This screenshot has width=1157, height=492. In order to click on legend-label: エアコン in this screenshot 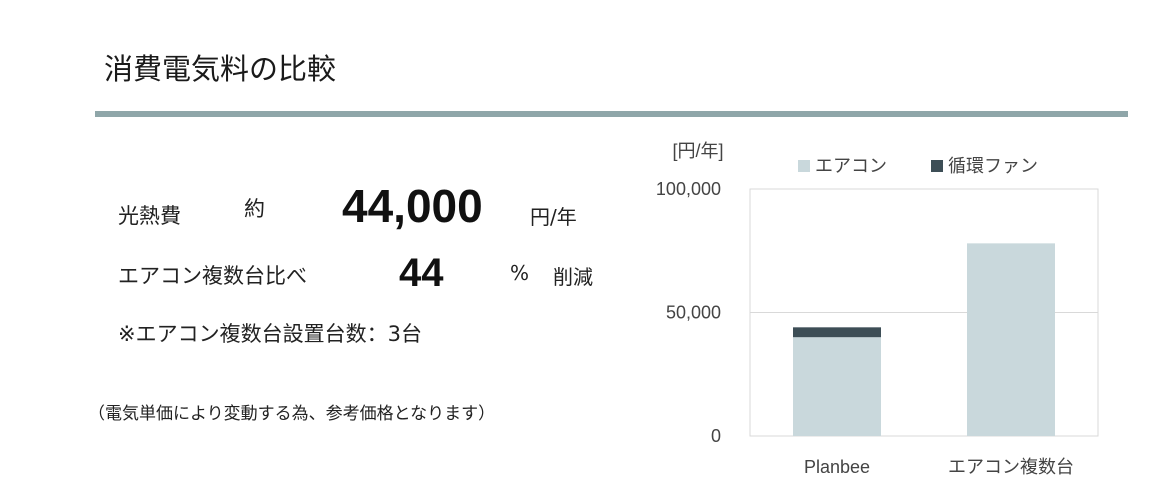, I will do `click(851, 166)`.